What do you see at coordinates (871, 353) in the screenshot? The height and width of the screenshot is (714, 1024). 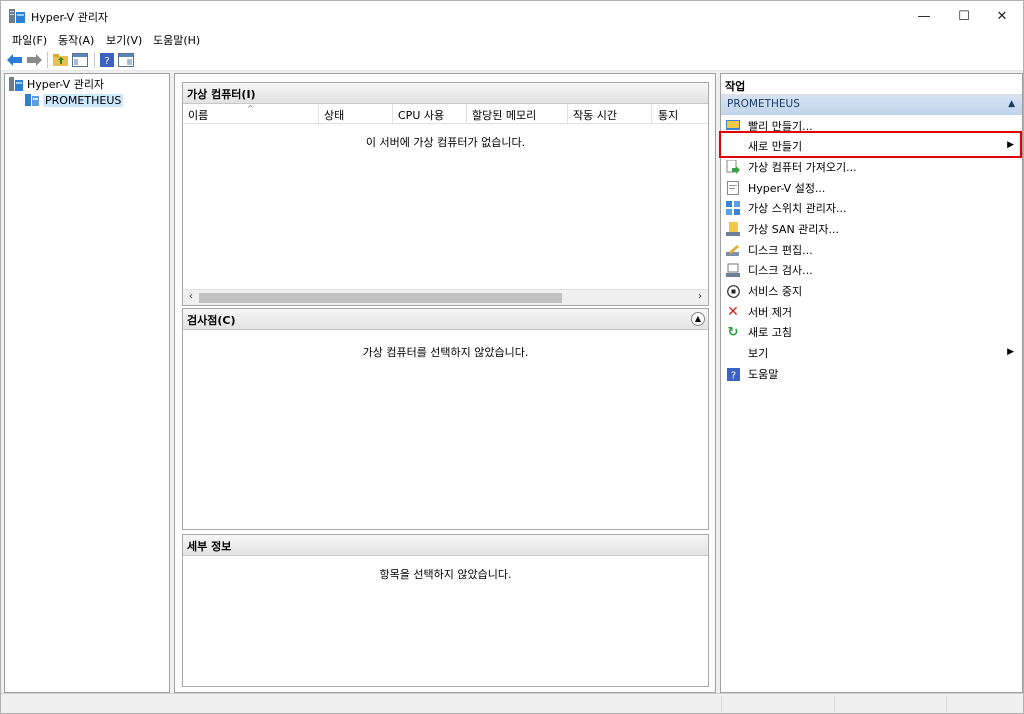 I see `action-view: 보기 ▶` at bounding box center [871, 353].